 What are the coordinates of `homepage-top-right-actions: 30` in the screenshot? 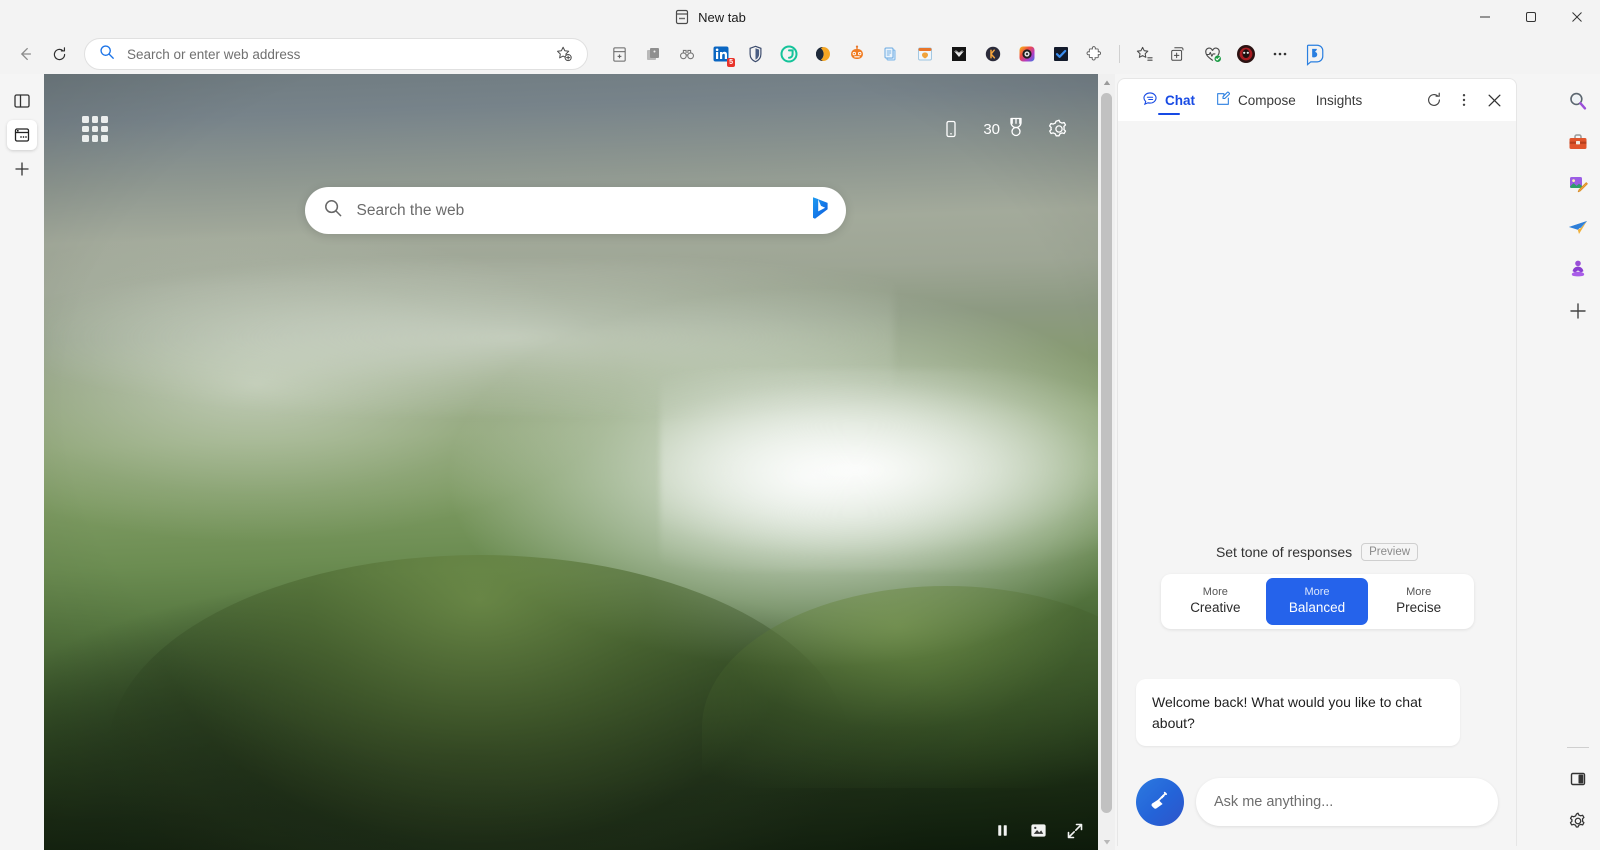 It's located at (1005, 129).